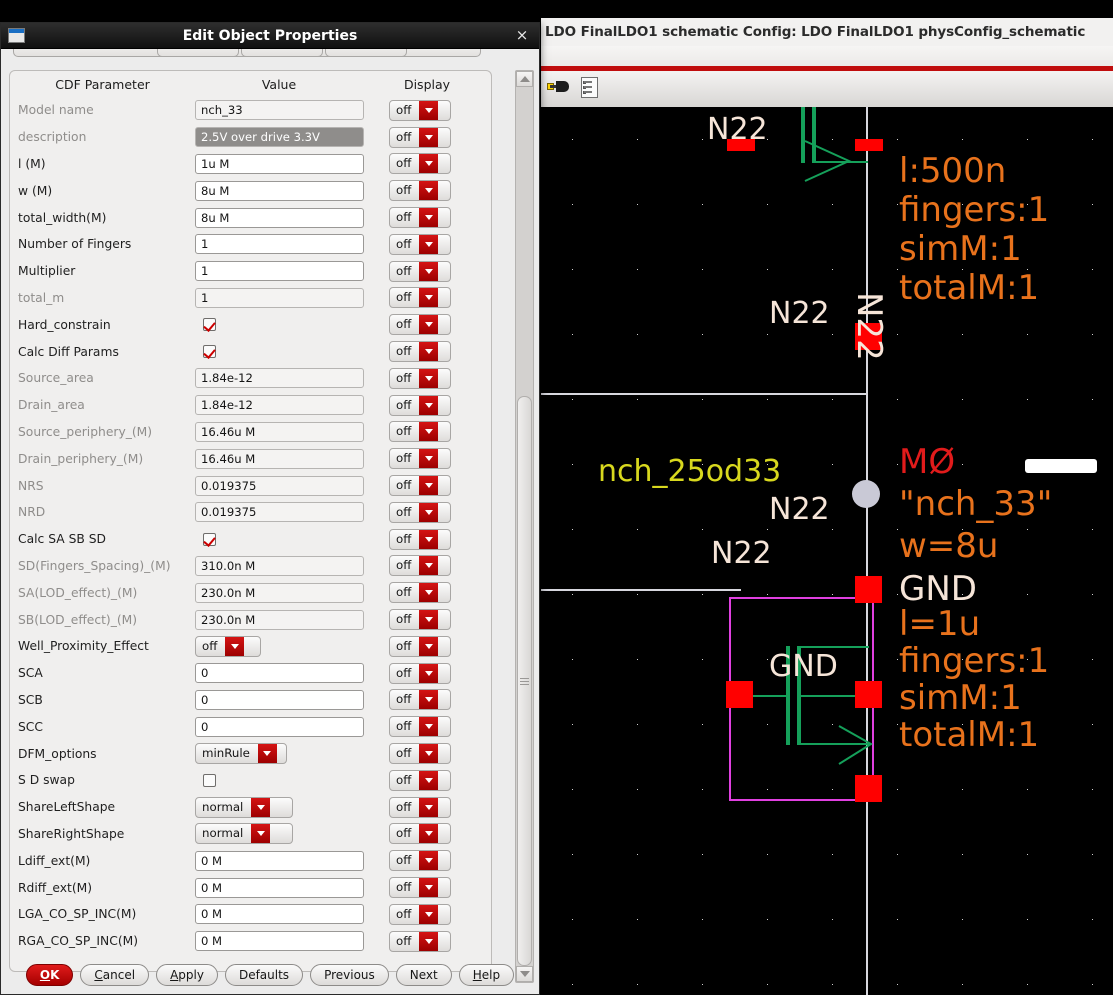 The image size is (1113, 995). Describe the element at coordinates (592, 89) in the screenshot. I see `sheet-icon` at that location.